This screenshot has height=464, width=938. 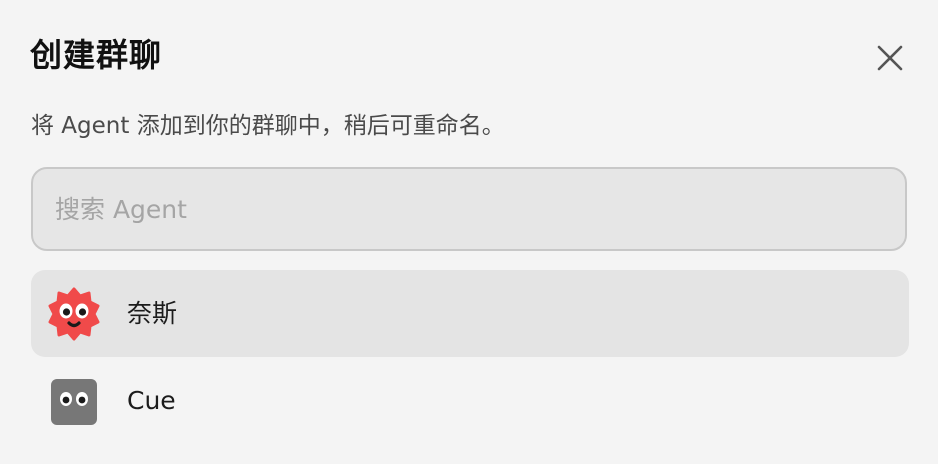 I want to click on close-icon, so click(x=890, y=58).